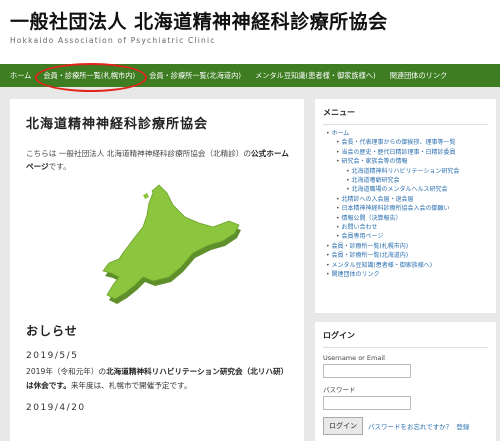  What do you see at coordinates (52, 331) in the screenshot?
I see `news-heading: おしらせ` at bounding box center [52, 331].